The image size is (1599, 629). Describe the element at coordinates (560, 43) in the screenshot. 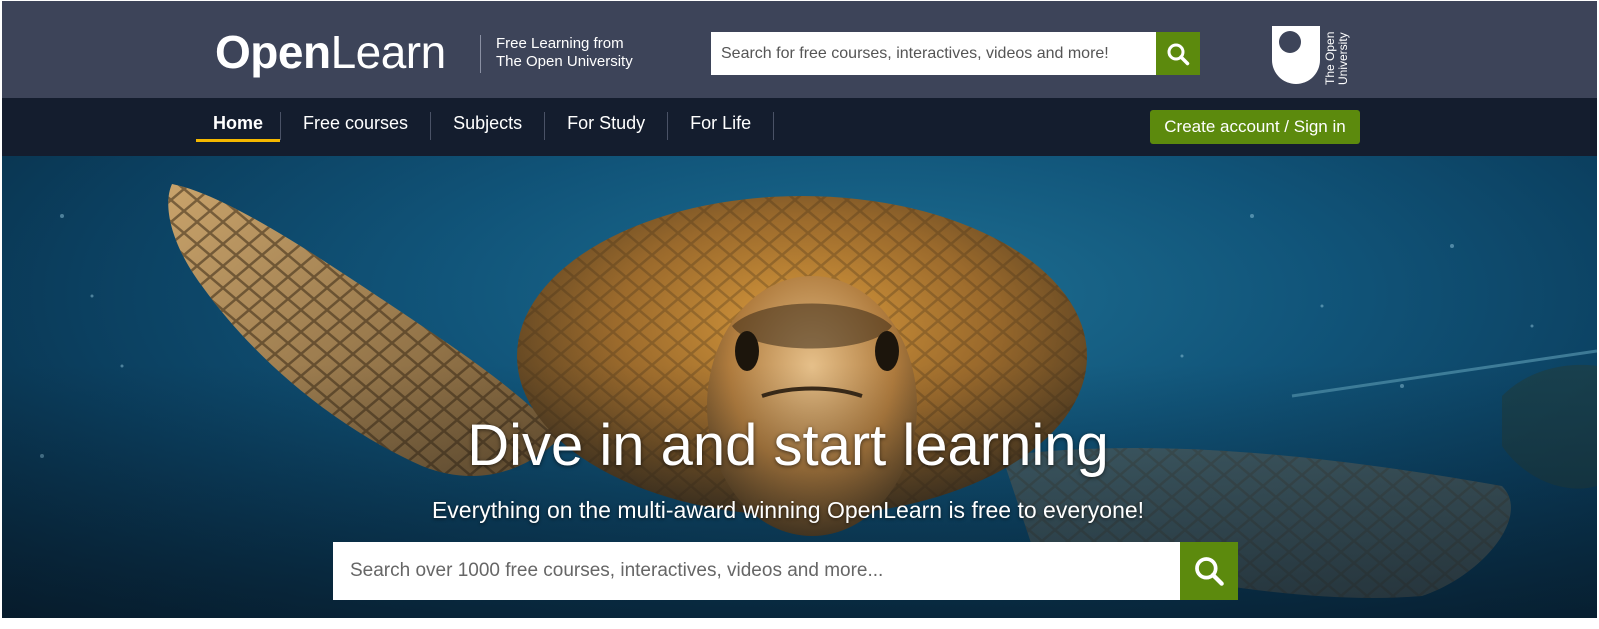

I see `tagline-line-1: Free Learning from` at that location.